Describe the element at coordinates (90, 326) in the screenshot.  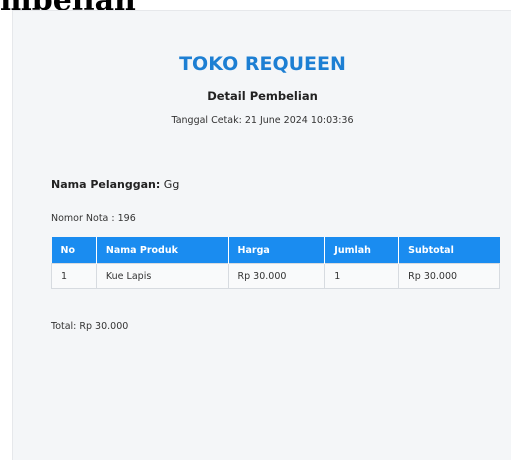
I see `total-amount: Total: Rp 30.000` at that location.